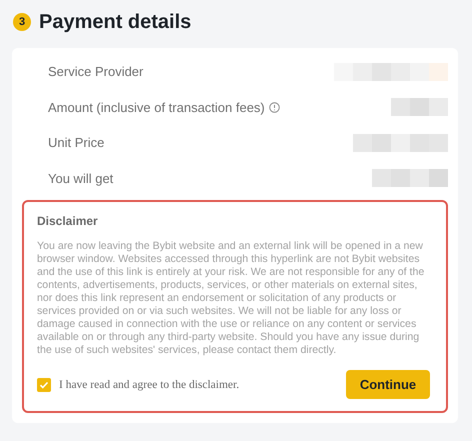 Image resolution: width=472 pixels, height=441 pixels. What do you see at coordinates (388, 384) in the screenshot?
I see `continue-button: Continue` at bounding box center [388, 384].